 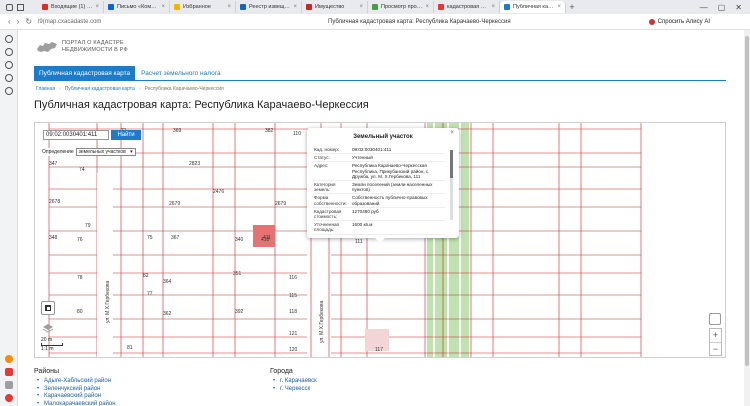 I want to click on parcel-number-label: 80, so click(x=80, y=312).